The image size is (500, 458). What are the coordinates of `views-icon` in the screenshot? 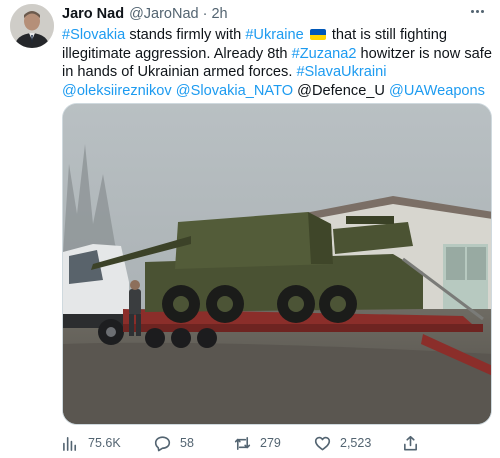 It's located at (70, 443).